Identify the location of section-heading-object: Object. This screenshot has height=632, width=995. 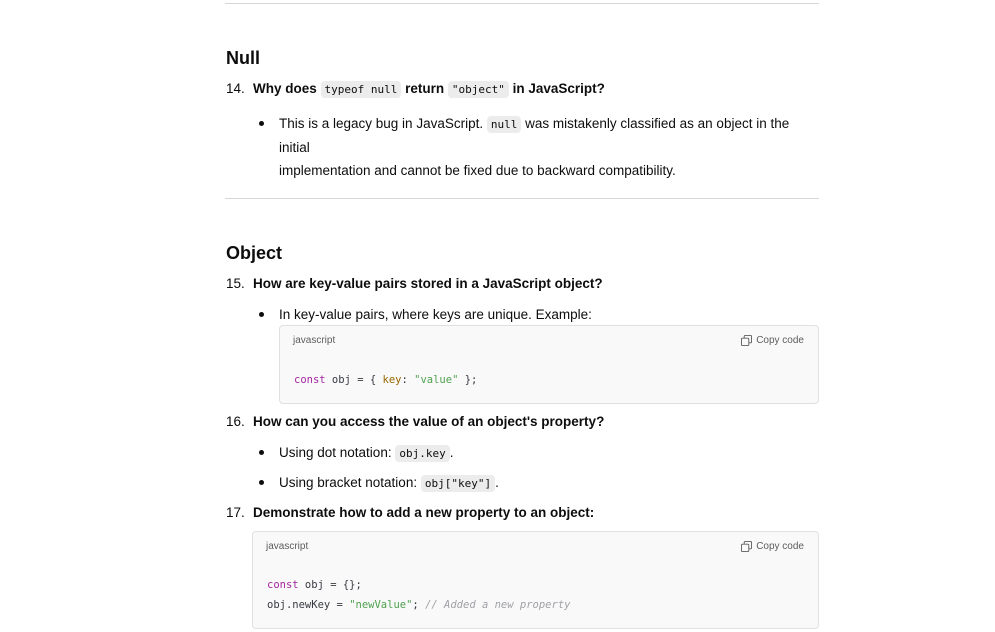
(254, 253).